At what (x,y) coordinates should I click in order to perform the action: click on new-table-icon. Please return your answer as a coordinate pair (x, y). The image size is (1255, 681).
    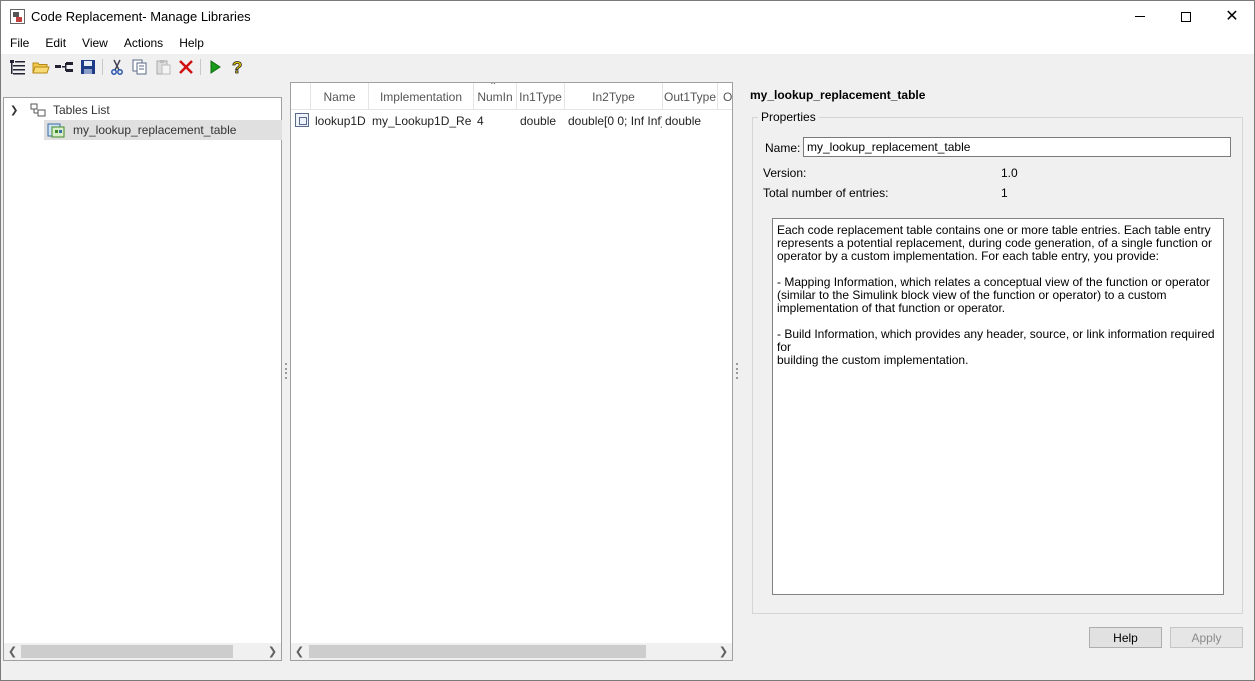
    Looking at the image, I should click on (17, 67).